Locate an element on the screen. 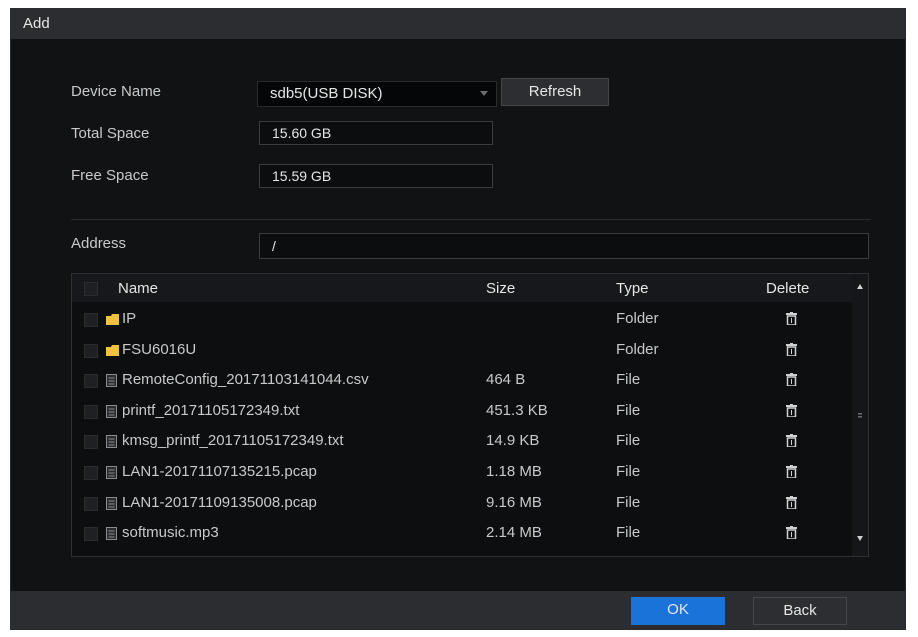 The image size is (918, 637). device-name-value: sdb5(USB DISK) is located at coordinates (326, 93).